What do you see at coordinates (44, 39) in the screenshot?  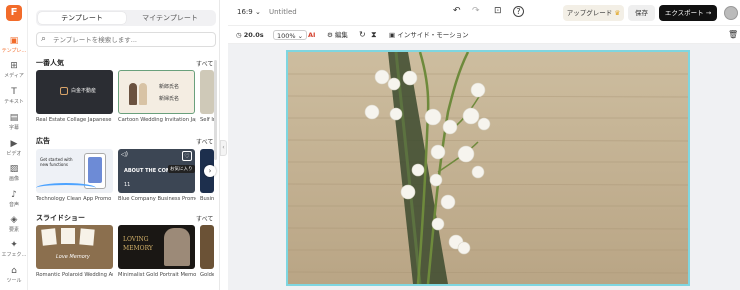 I see `search-icon: ⌕` at bounding box center [44, 39].